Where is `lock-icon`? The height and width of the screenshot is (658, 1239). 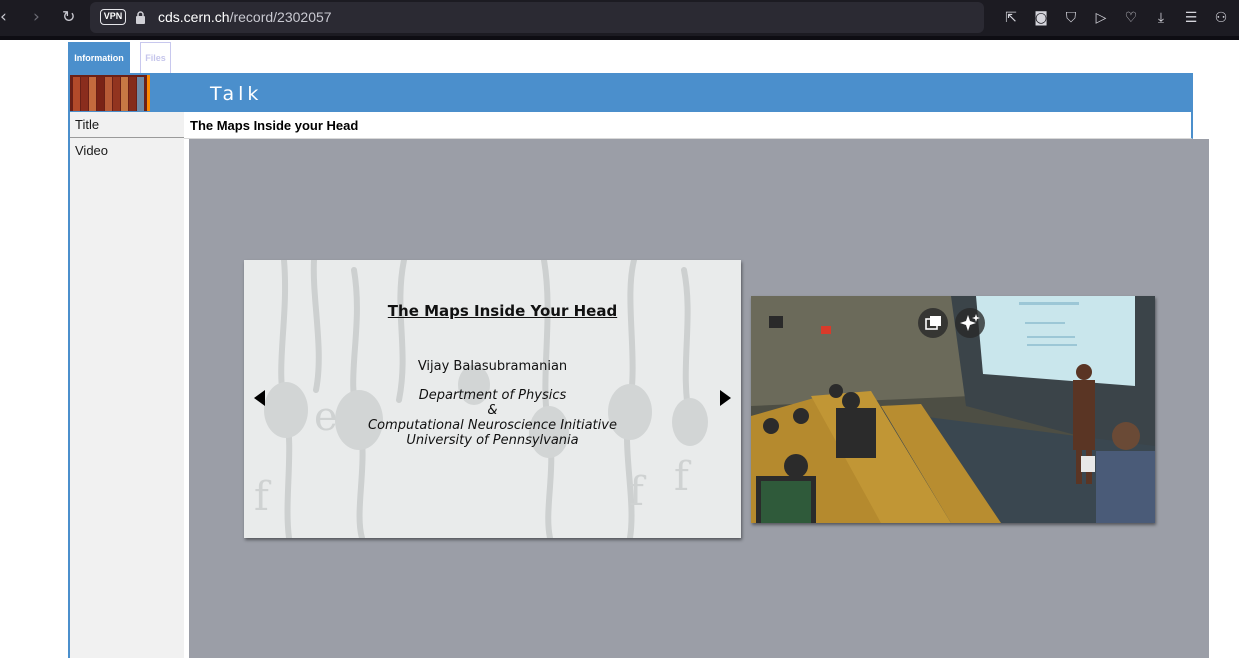 lock-icon is located at coordinates (140, 17).